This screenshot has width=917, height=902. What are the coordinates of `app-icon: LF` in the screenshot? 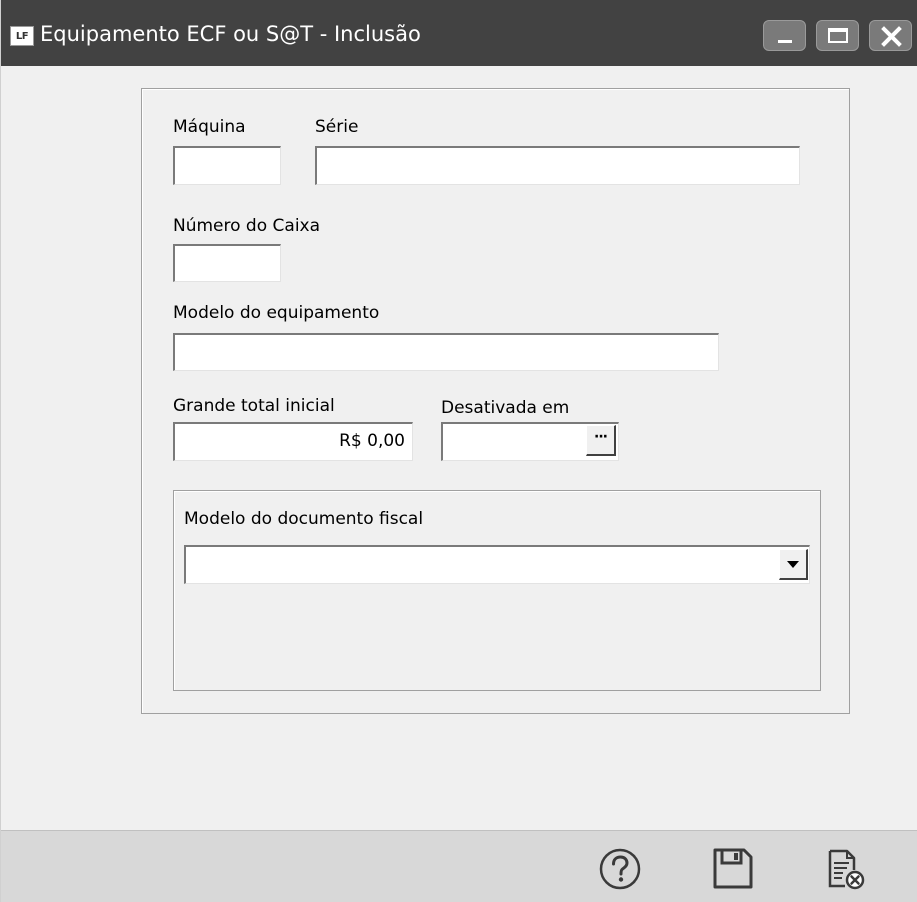 It's located at (22, 36).